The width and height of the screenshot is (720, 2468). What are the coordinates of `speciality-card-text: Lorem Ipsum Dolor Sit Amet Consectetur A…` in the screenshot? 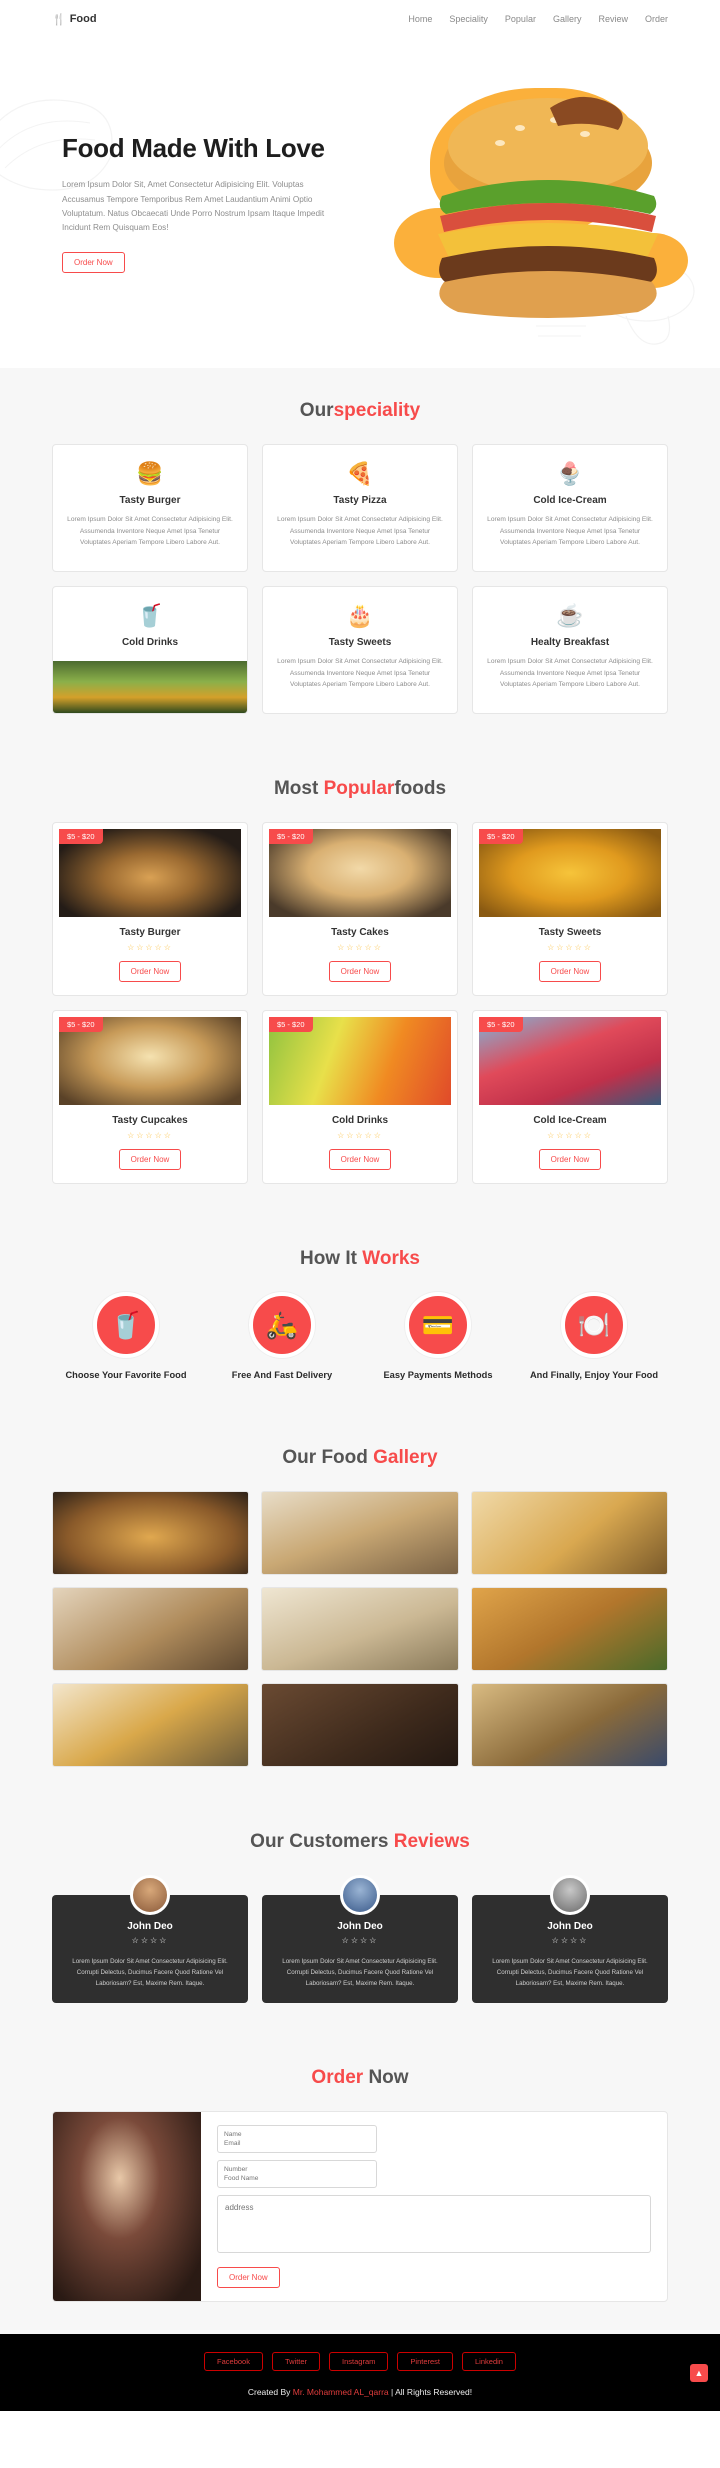 It's located at (360, 673).